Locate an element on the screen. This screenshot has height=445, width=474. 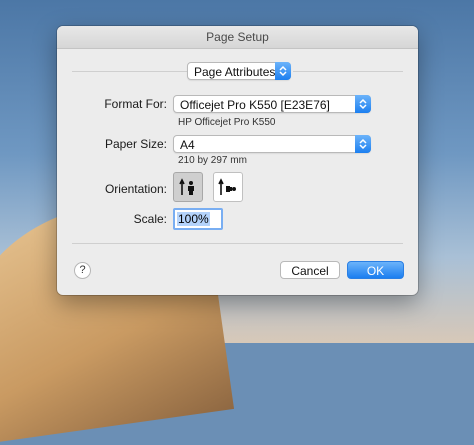
paper-size-description: 210 by 297 mm is located at coordinates (212, 160).